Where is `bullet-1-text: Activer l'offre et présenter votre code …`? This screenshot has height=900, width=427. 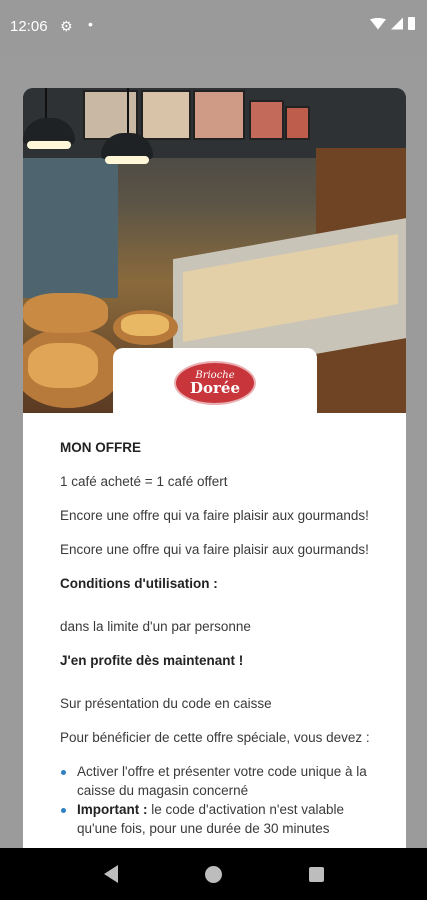
bullet-1-text: Activer l'offre et présenter votre code … is located at coordinates (222, 781).